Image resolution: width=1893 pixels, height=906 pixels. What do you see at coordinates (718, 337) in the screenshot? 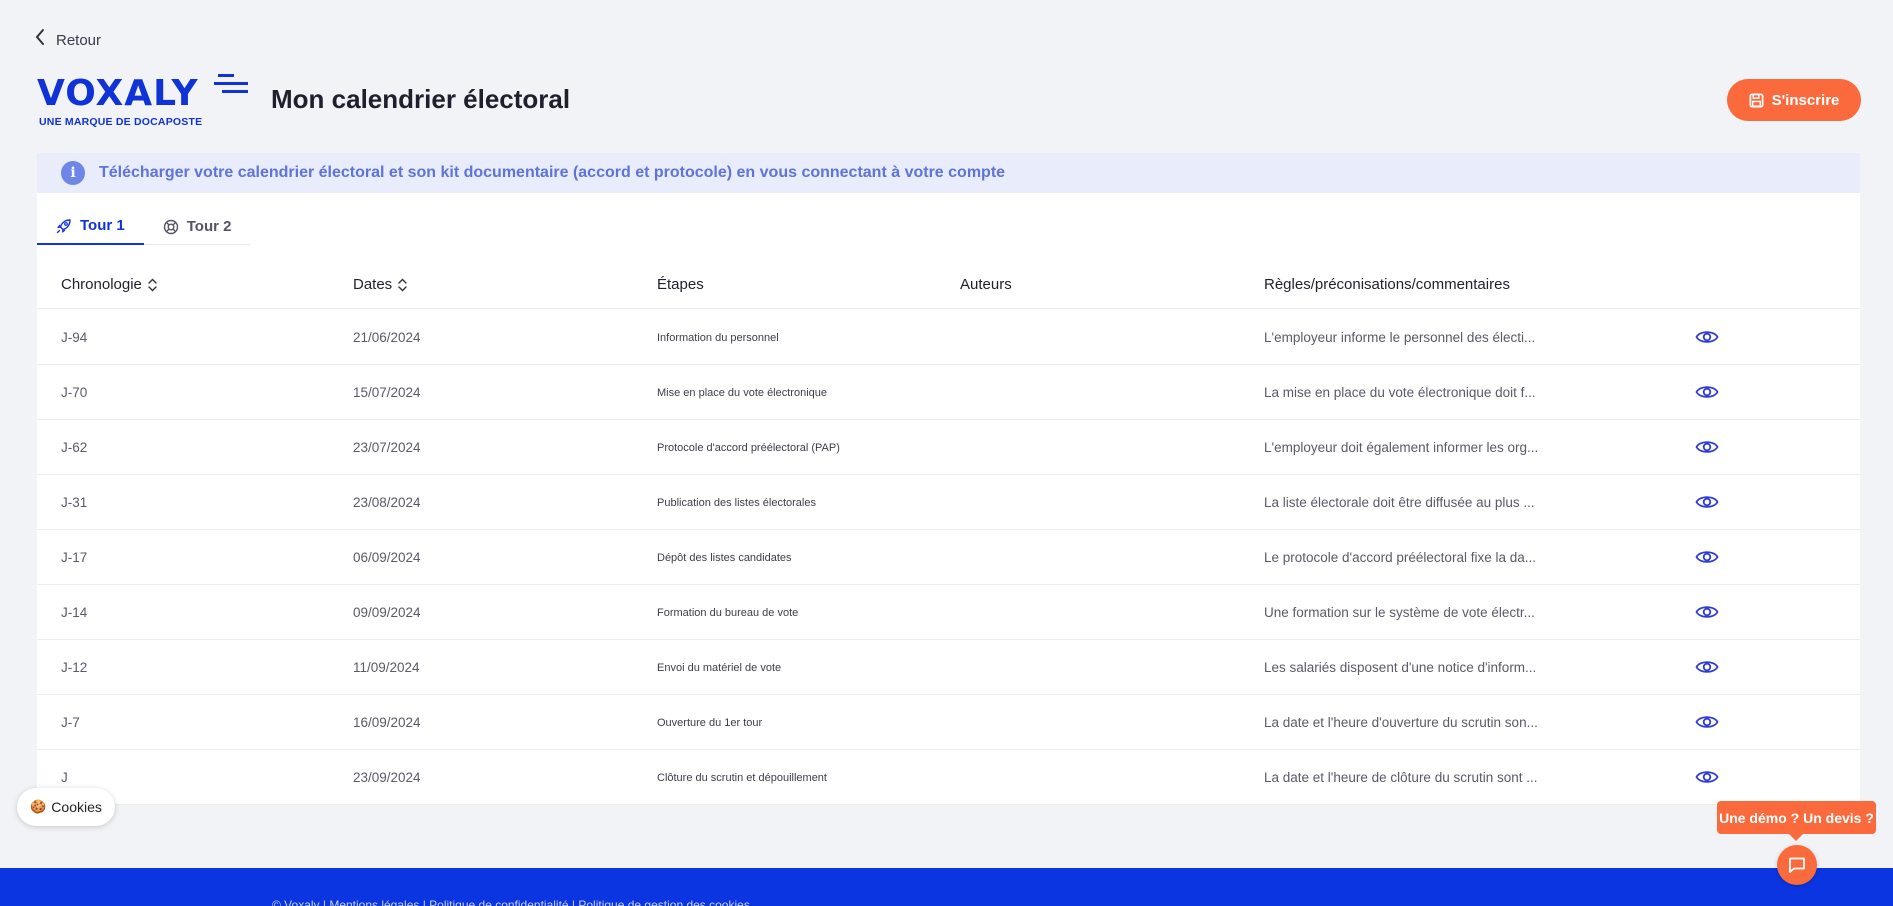
I see `step-cell: Information du personnel` at bounding box center [718, 337].